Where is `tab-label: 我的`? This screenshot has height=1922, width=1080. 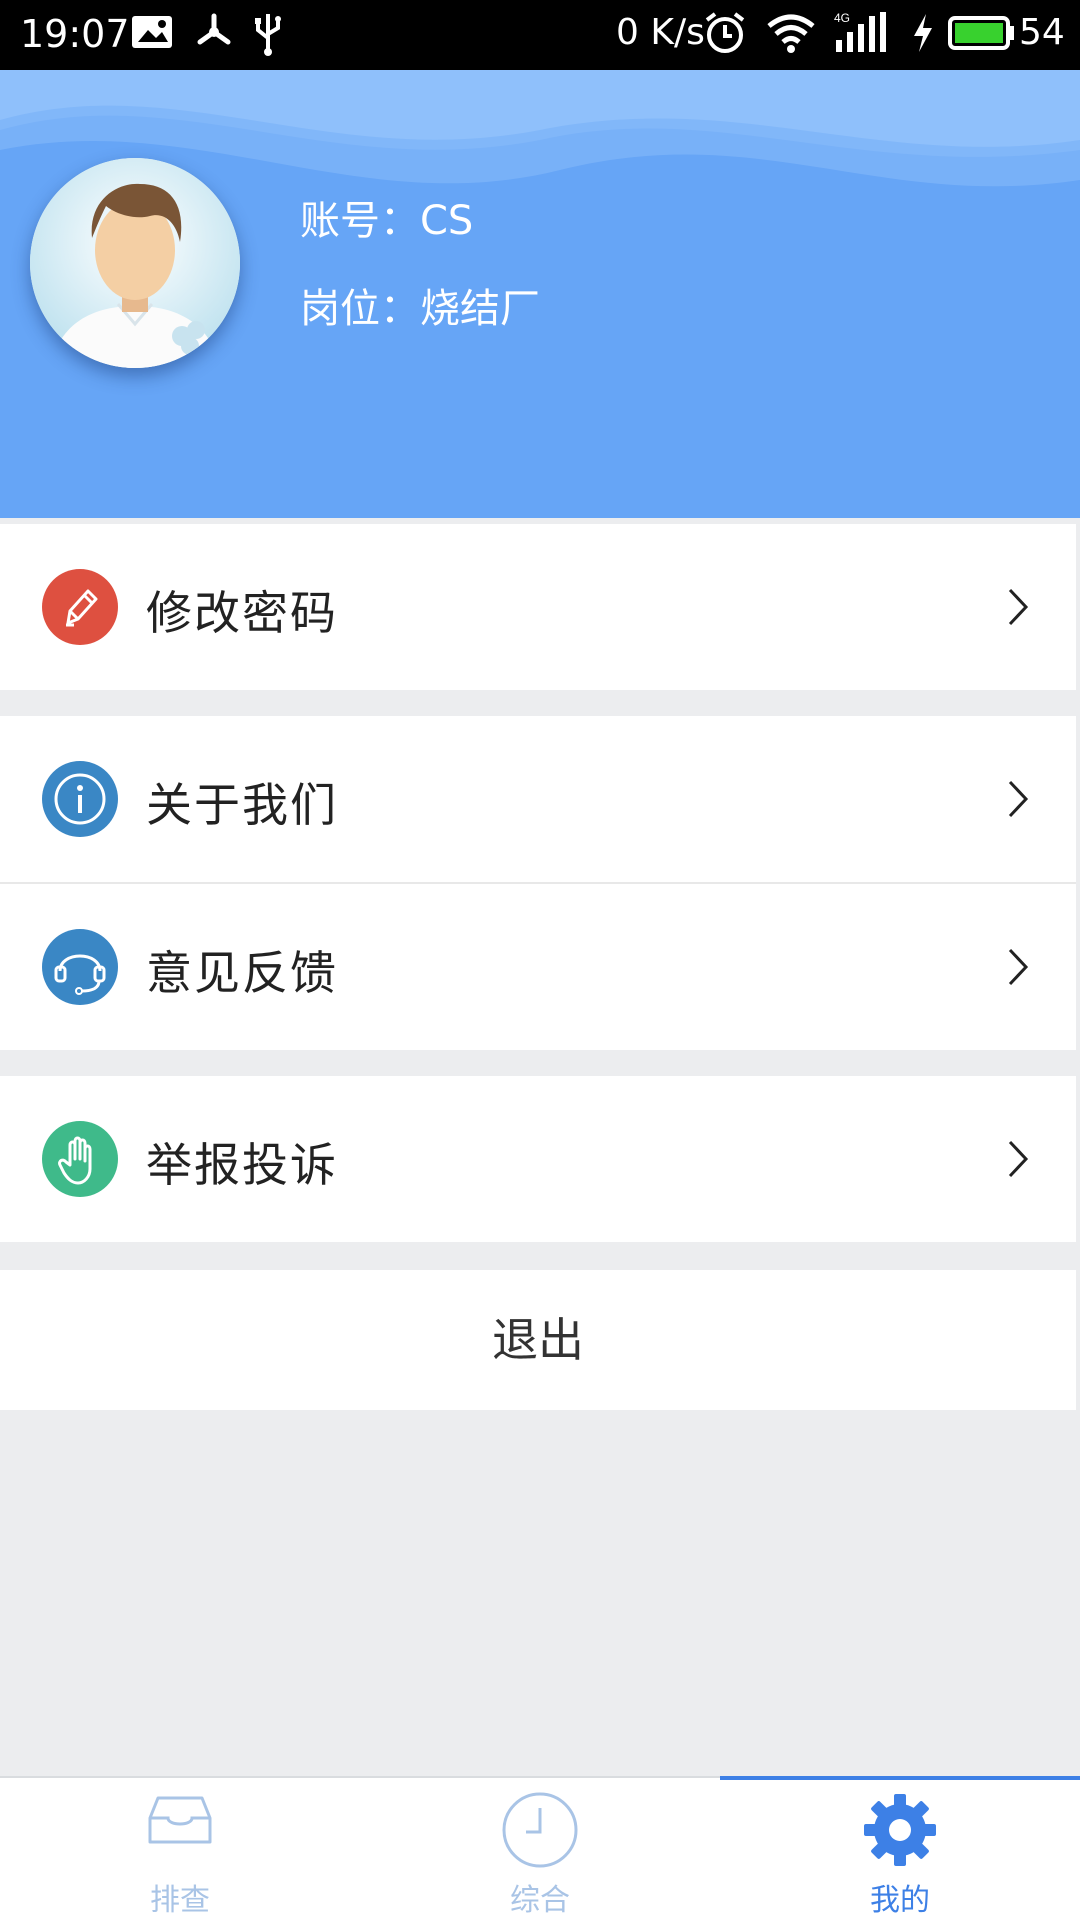 tab-label: 我的 is located at coordinates (900, 1900).